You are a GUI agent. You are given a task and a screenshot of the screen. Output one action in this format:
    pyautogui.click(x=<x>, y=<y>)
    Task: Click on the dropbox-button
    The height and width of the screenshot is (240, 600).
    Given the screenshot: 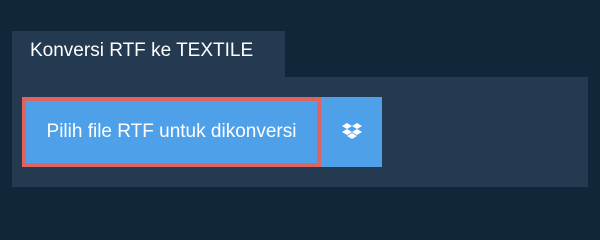 What is the action you would take?
    pyautogui.click(x=351, y=132)
    